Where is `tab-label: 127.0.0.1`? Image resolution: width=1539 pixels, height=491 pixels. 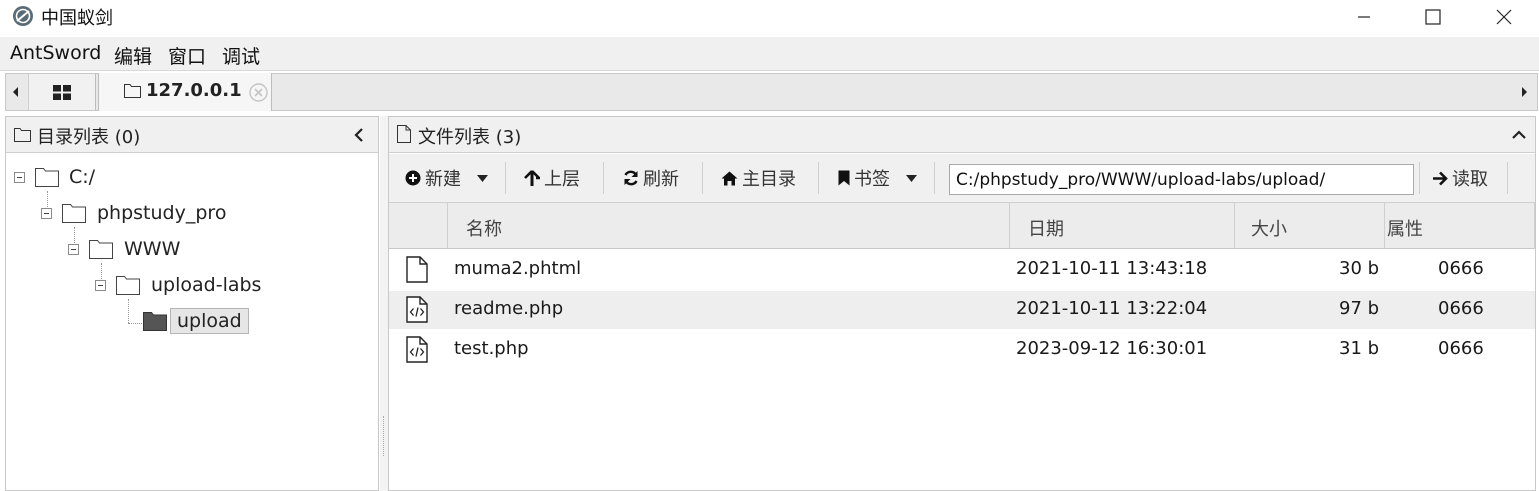 tab-label: 127.0.0.1 is located at coordinates (194, 90).